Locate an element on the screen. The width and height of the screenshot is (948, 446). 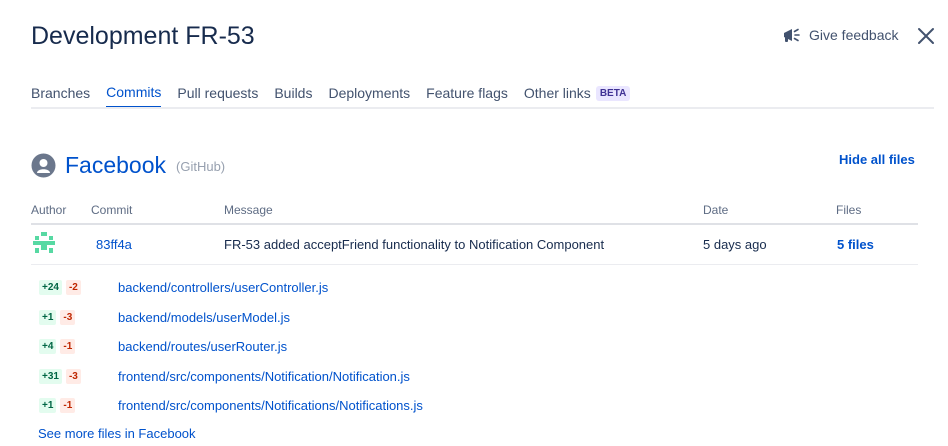
hide-all-files-button: Hide all files is located at coordinates (877, 159).